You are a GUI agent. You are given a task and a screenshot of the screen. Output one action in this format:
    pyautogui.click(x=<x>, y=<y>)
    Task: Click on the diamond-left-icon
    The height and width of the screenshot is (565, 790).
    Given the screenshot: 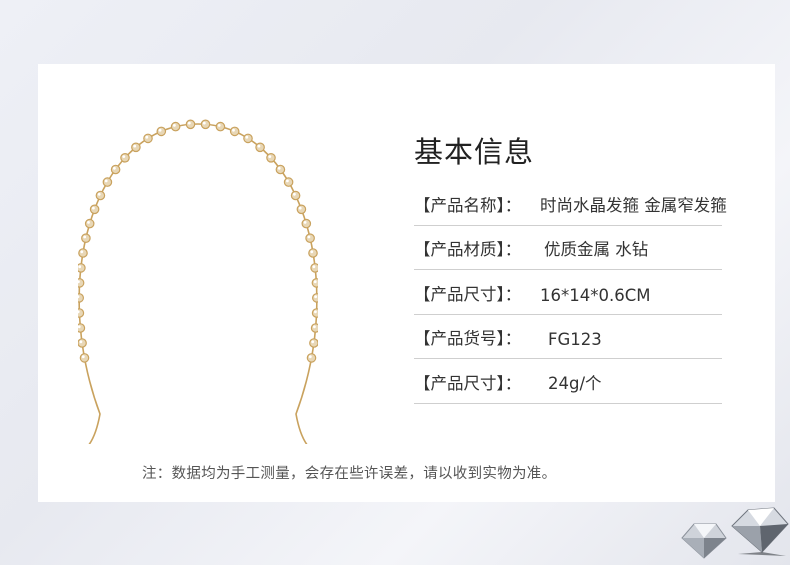 What is the action you would take?
    pyautogui.click(x=704, y=541)
    